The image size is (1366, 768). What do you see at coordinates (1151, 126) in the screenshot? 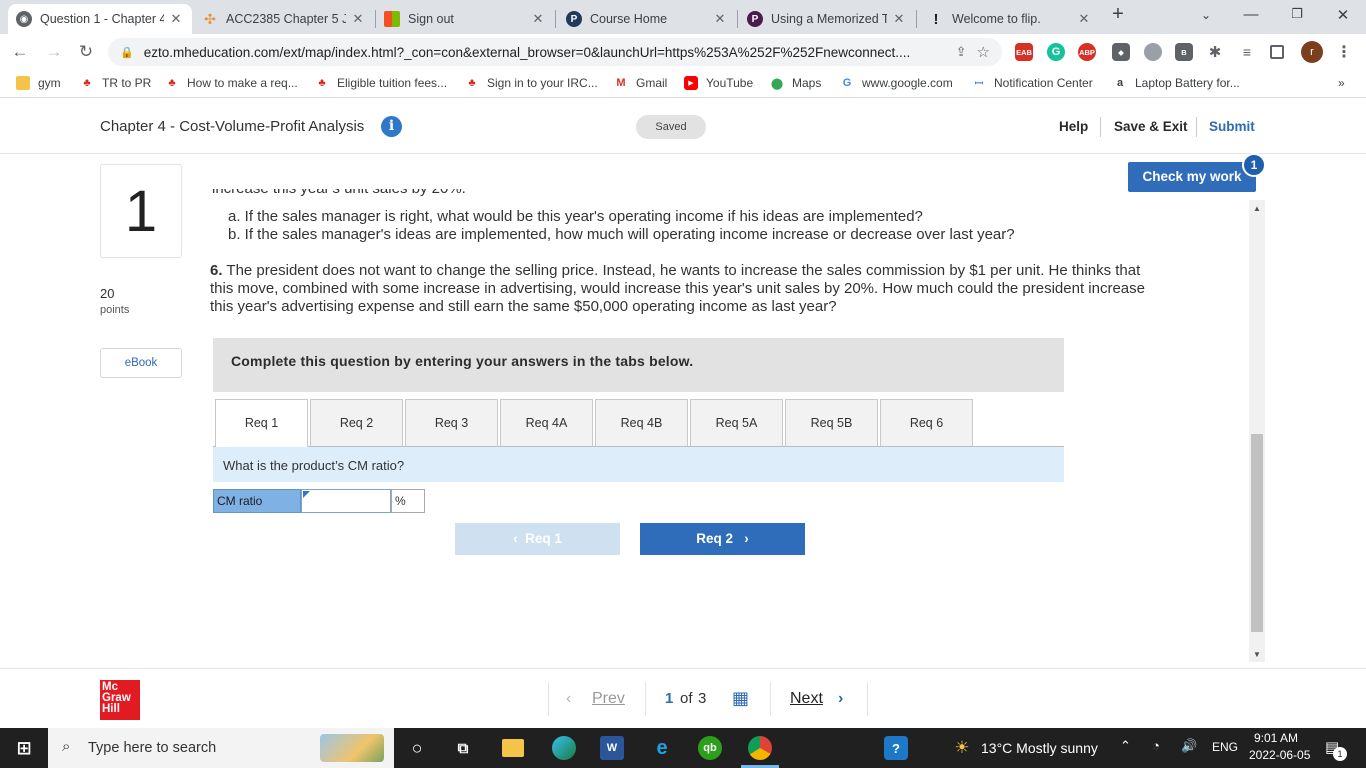
I see `save-exit-link: Save & Exit` at bounding box center [1151, 126].